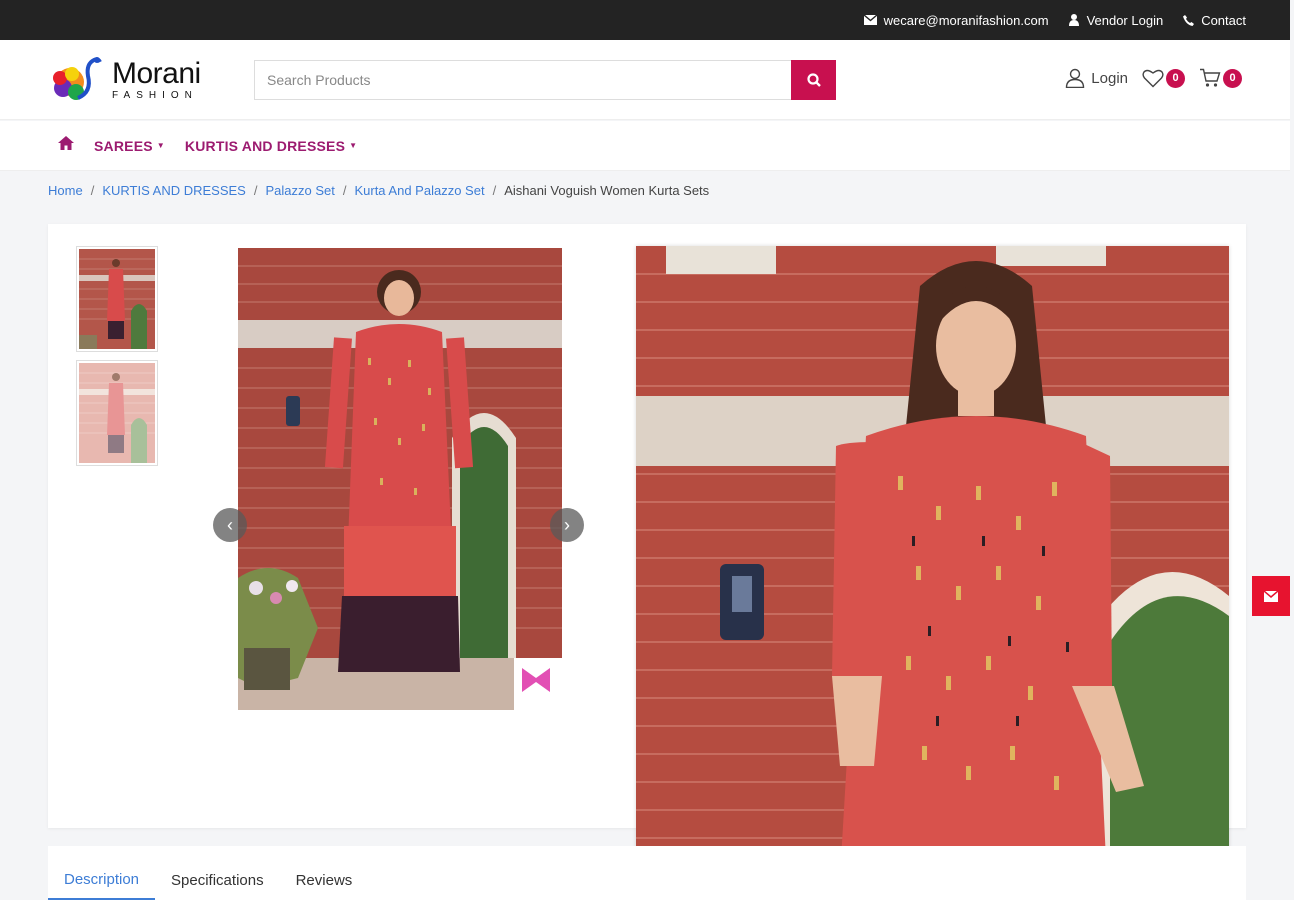 The image size is (1294, 900). What do you see at coordinates (156, 73) in the screenshot?
I see `logo-name: Morani` at bounding box center [156, 73].